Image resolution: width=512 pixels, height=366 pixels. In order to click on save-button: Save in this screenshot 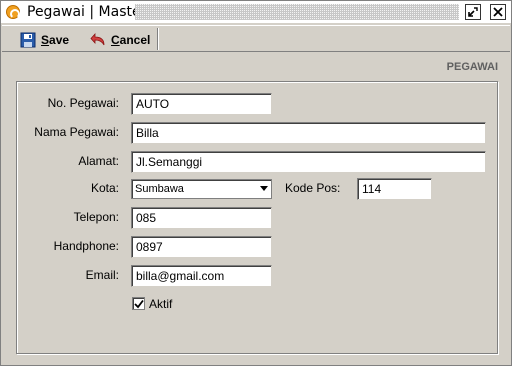, I will do `click(50, 39)`.